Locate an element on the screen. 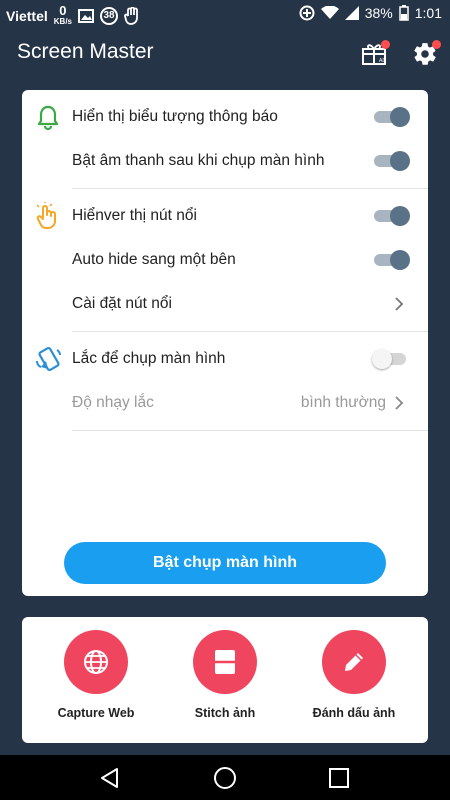 The width and height of the screenshot is (450, 800). sound-after-capture-row: Bật âm thanh sau khi chụp màn hình is located at coordinates (225, 161).